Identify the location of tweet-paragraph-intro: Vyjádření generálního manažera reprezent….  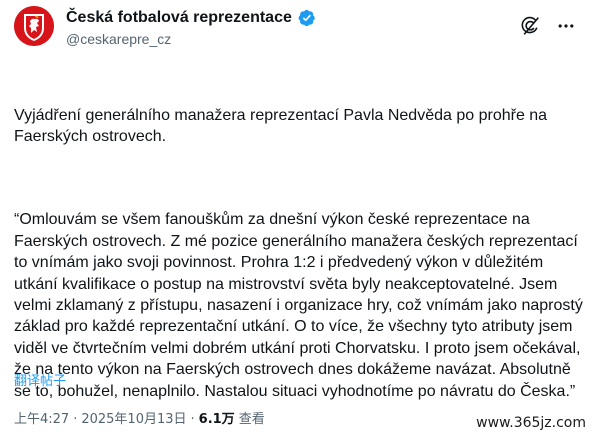
(283, 126).